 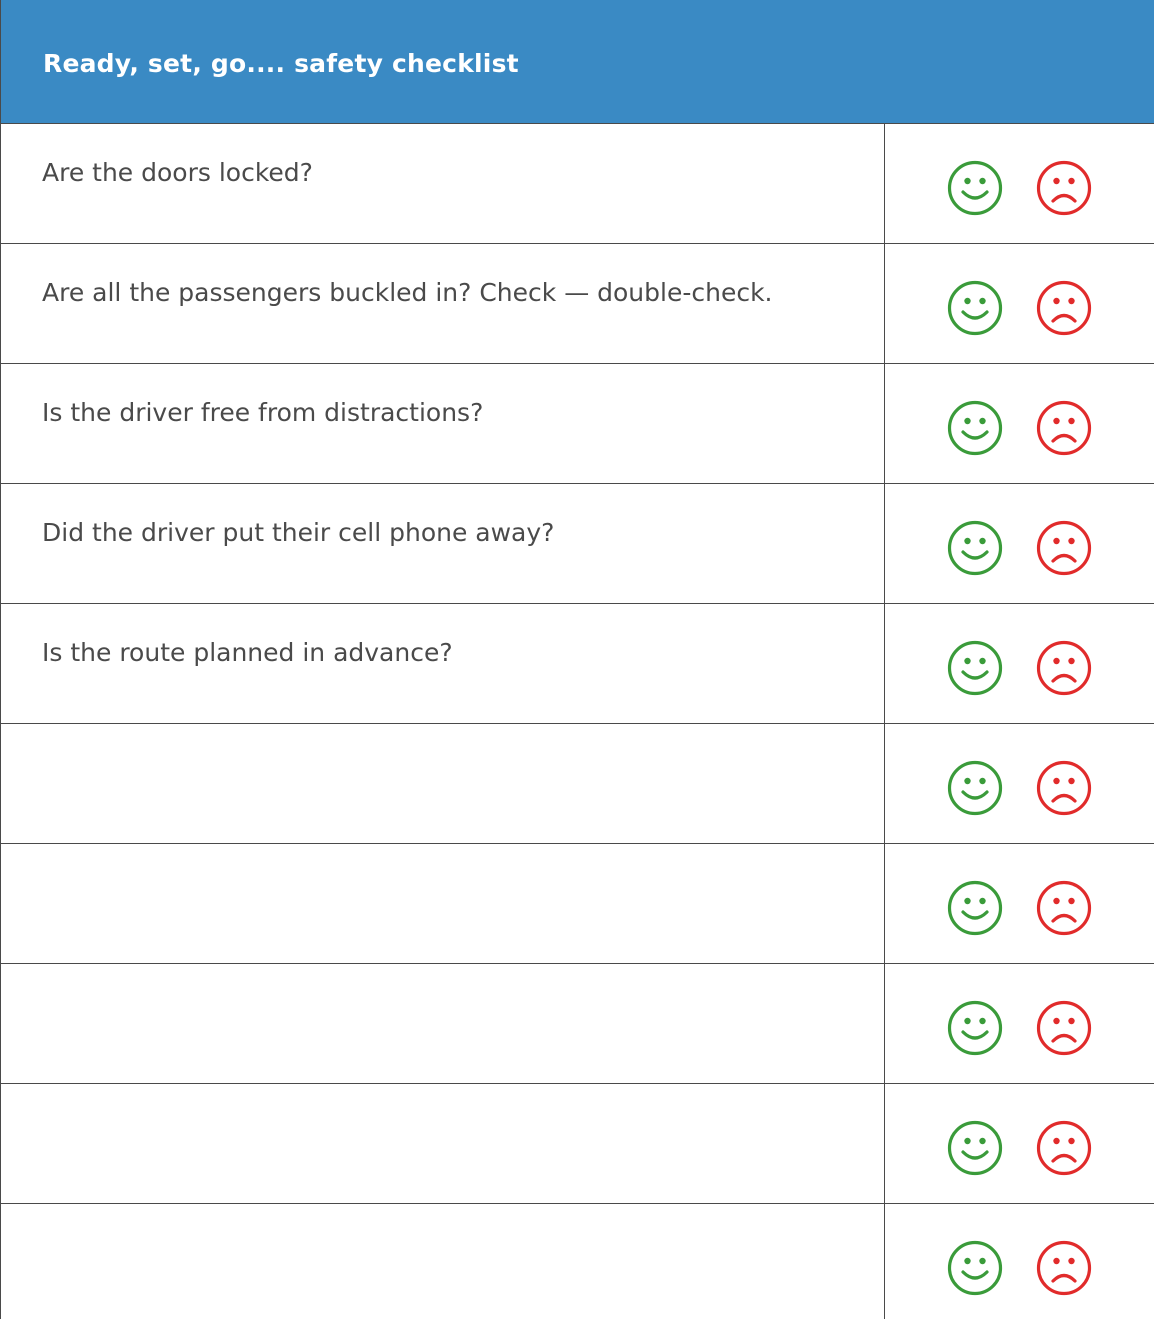 What do you see at coordinates (281, 63) in the screenshot?
I see `checklist-title: Ready, set, go.... safety checklist` at bounding box center [281, 63].